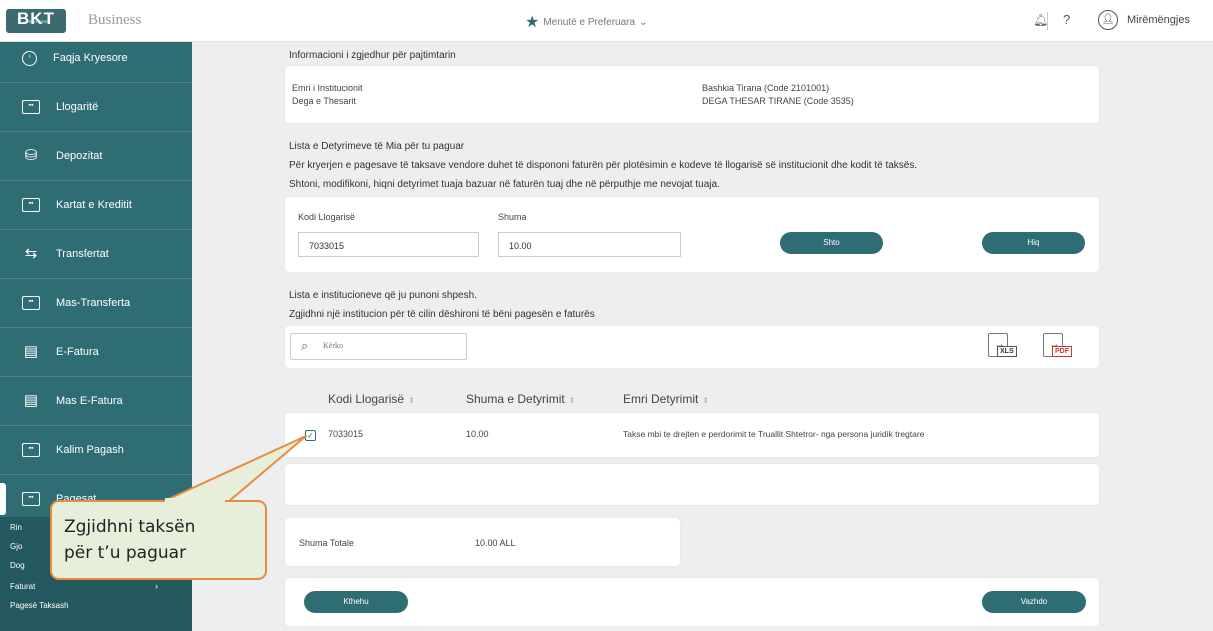 Image resolution: width=1213 pixels, height=631 pixels. I want to click on sidebar-item-transfers: ⇆ Transfertat, so click(96, 254).